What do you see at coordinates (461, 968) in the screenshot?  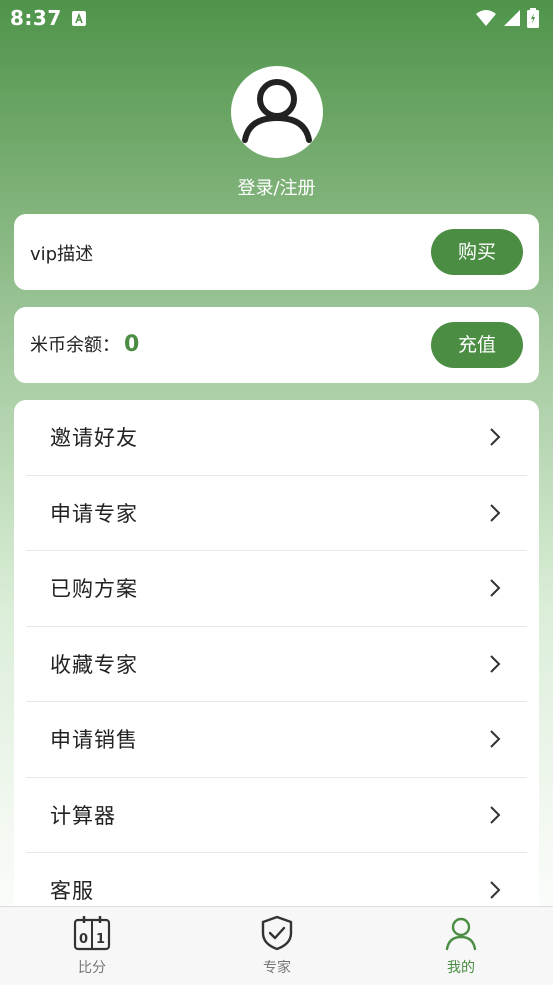 I see `tab-label: 我的` at bounding box center [461, 968].